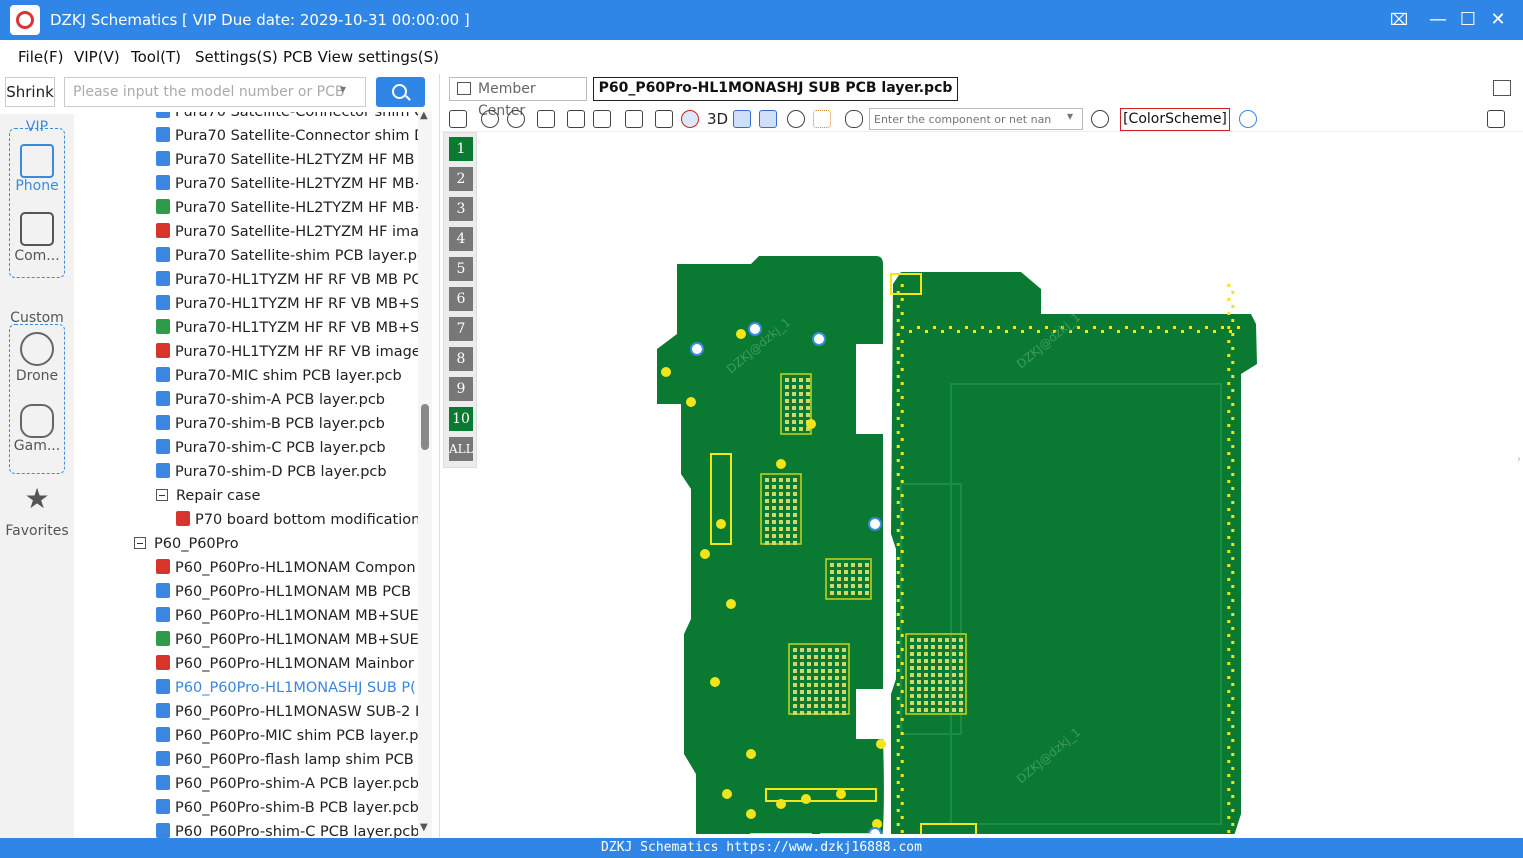 This screenshot has height=858, width=1523. Describe the element at coordinates (1519, 459) in the screenshot. I see `chevron-right-icon: ›` at that location.